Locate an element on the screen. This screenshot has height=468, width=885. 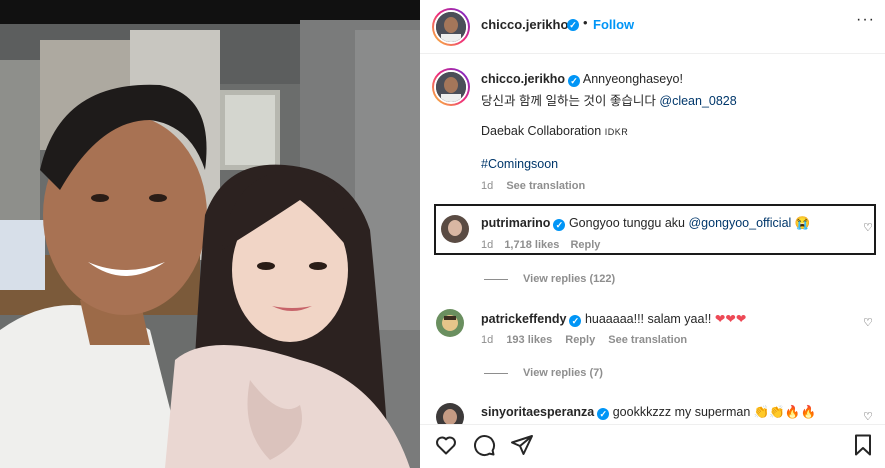
caption-collab-text: Daebak Collaboration is located at coordinates (543, 131).